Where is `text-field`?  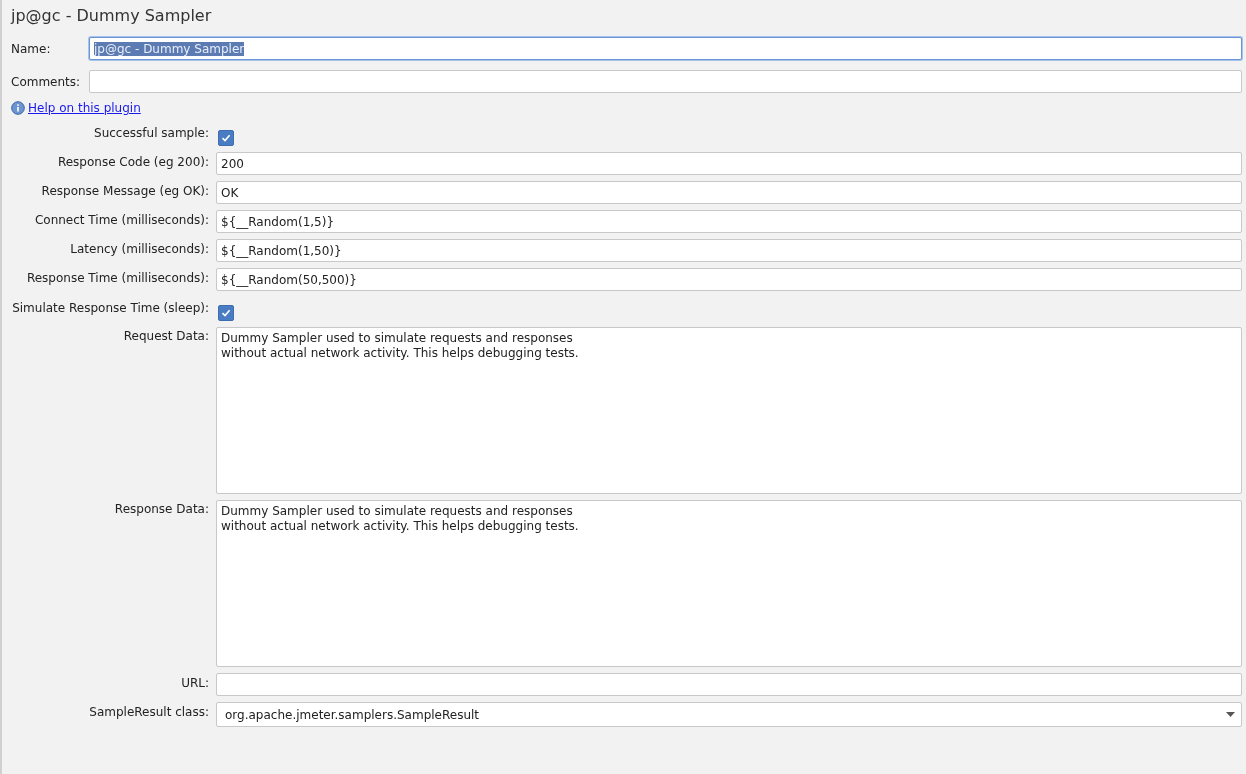
text-field is located at coordinates (729, 684).